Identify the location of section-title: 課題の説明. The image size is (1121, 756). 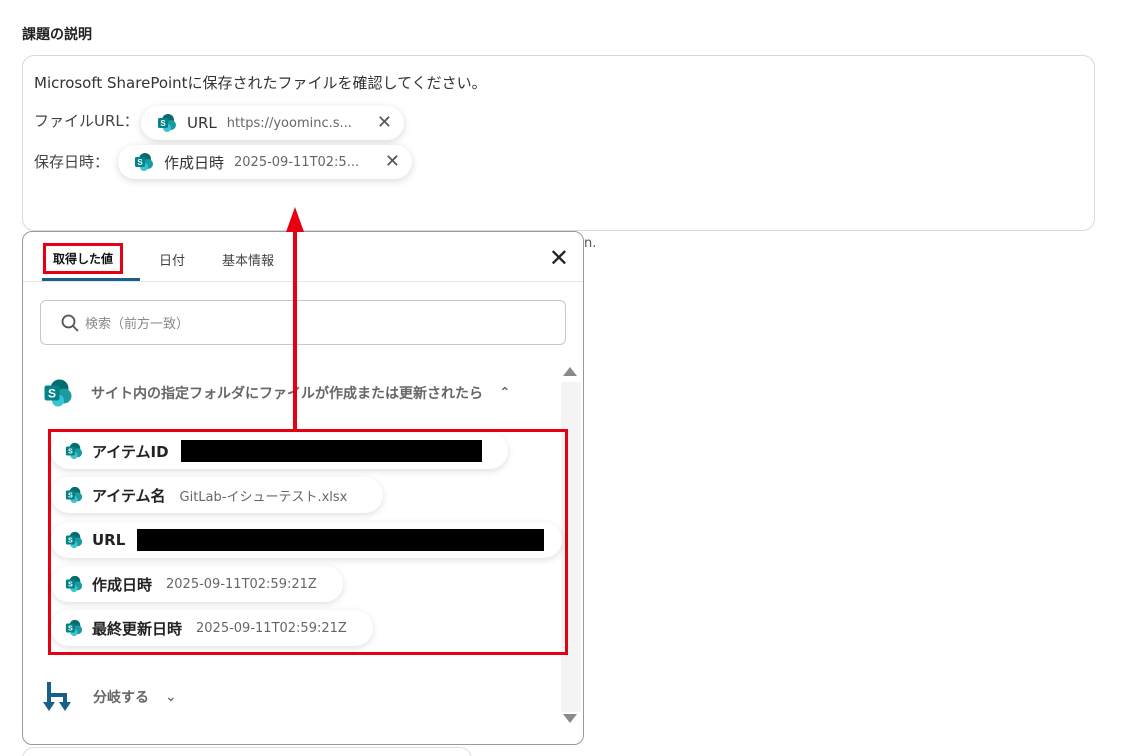
(57, 35).